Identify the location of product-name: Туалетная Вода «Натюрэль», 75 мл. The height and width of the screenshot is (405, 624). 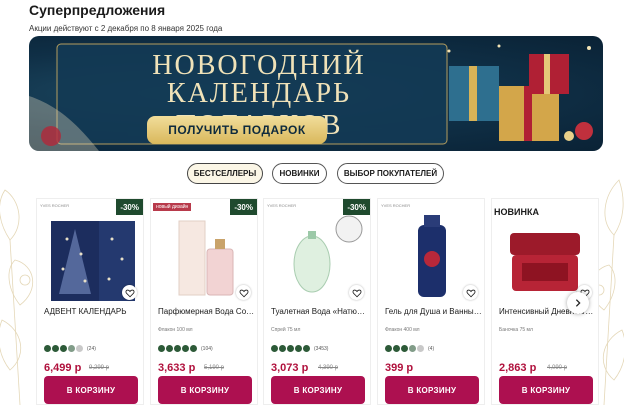
(320, 312).